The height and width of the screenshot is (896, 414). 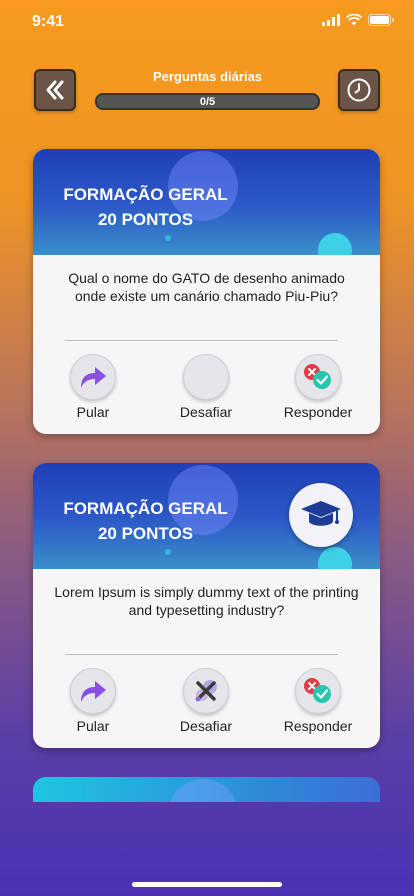 I want to click on graduation-cap-icon, so click(x=321, y=513).